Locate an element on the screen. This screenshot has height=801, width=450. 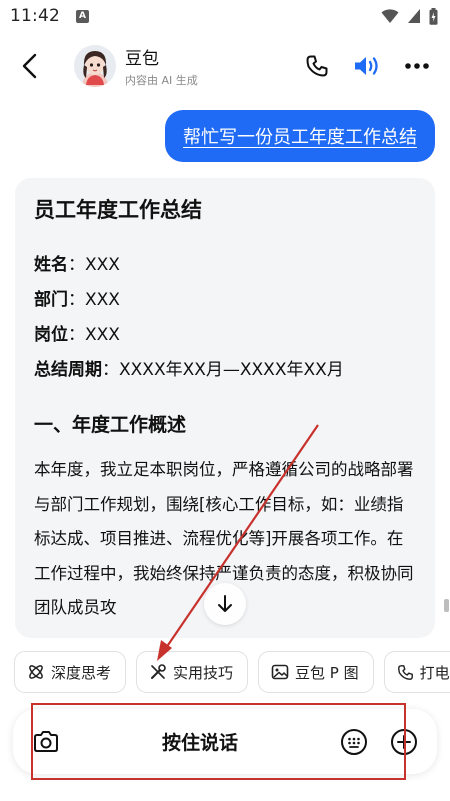
status-indicators is located at coordinates (409, 16).